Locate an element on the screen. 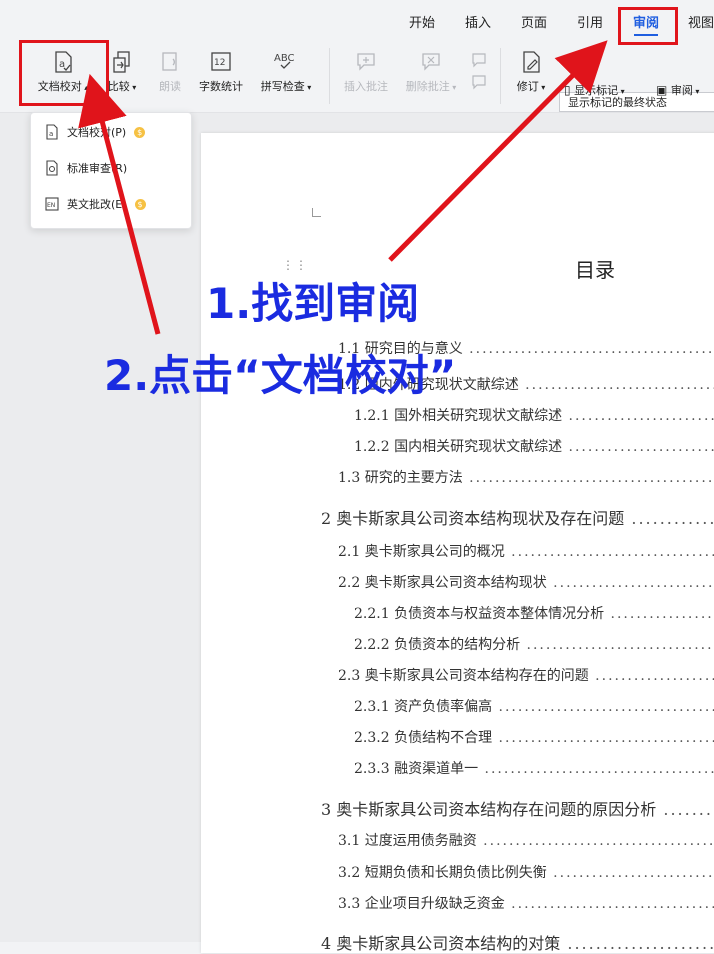 The width and height of the screenshot is (714, 954). arrow-to-proofread is located at coordinates (119, 204).